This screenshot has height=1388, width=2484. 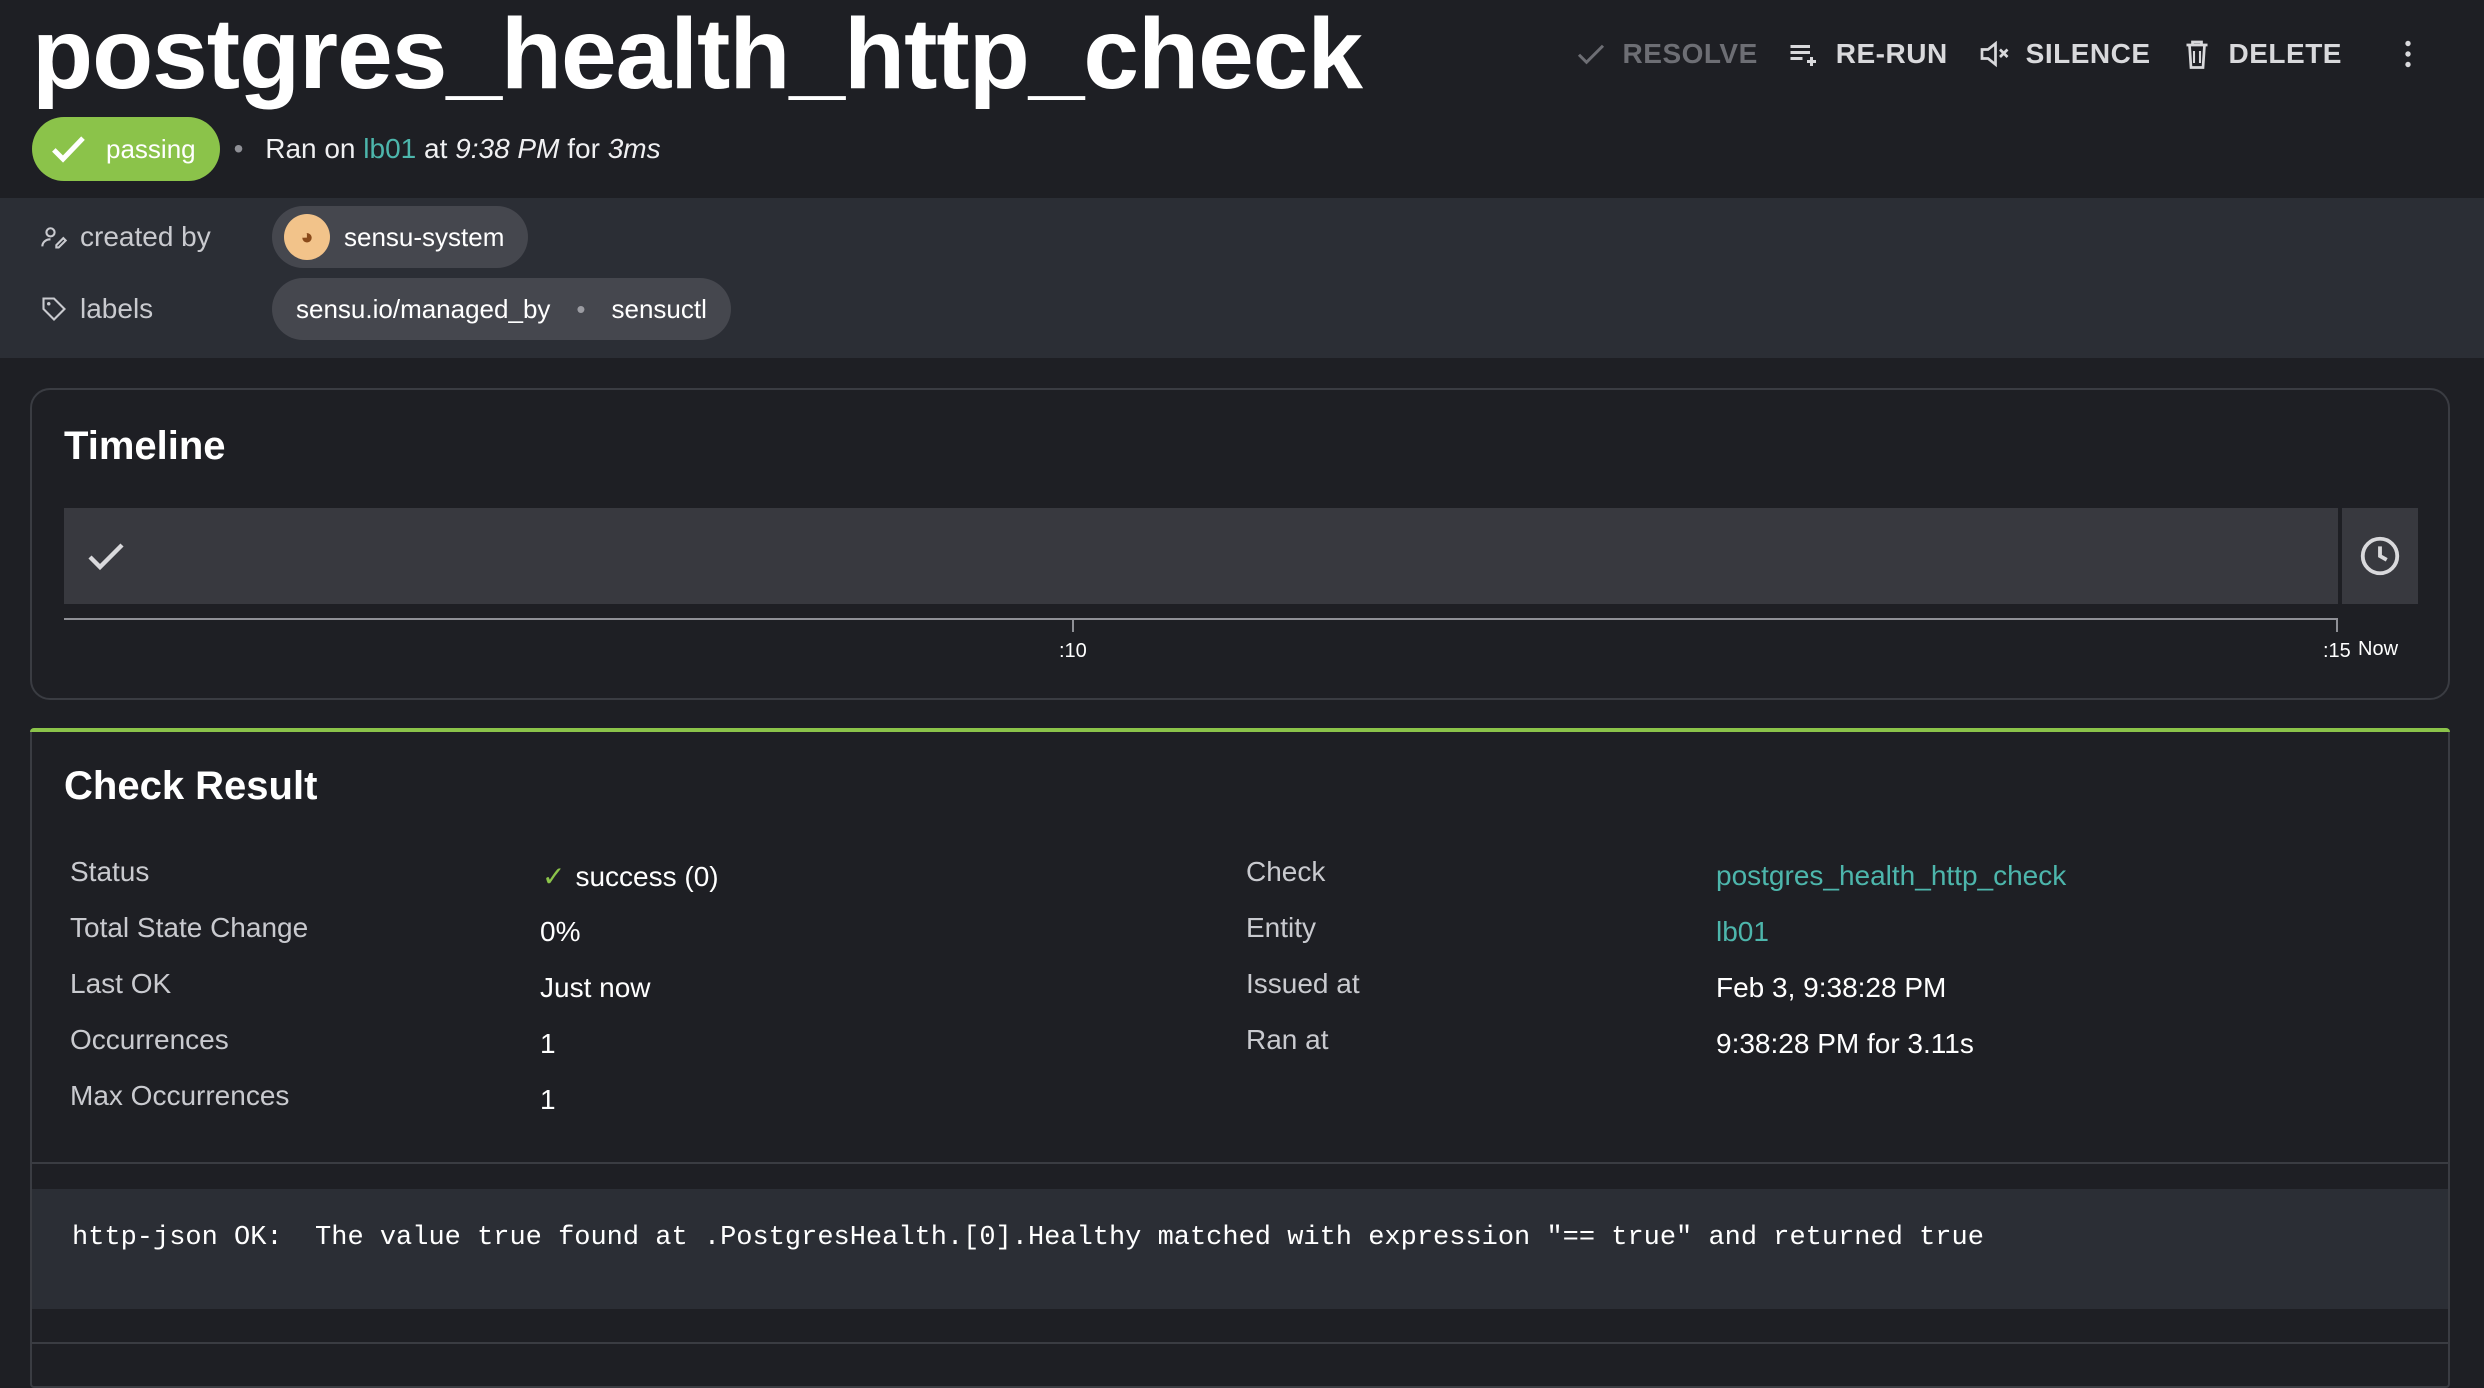 I want to click on ran-at-value: 9:38:28 PM for 3.11s, so click(x=1845, y=1043).